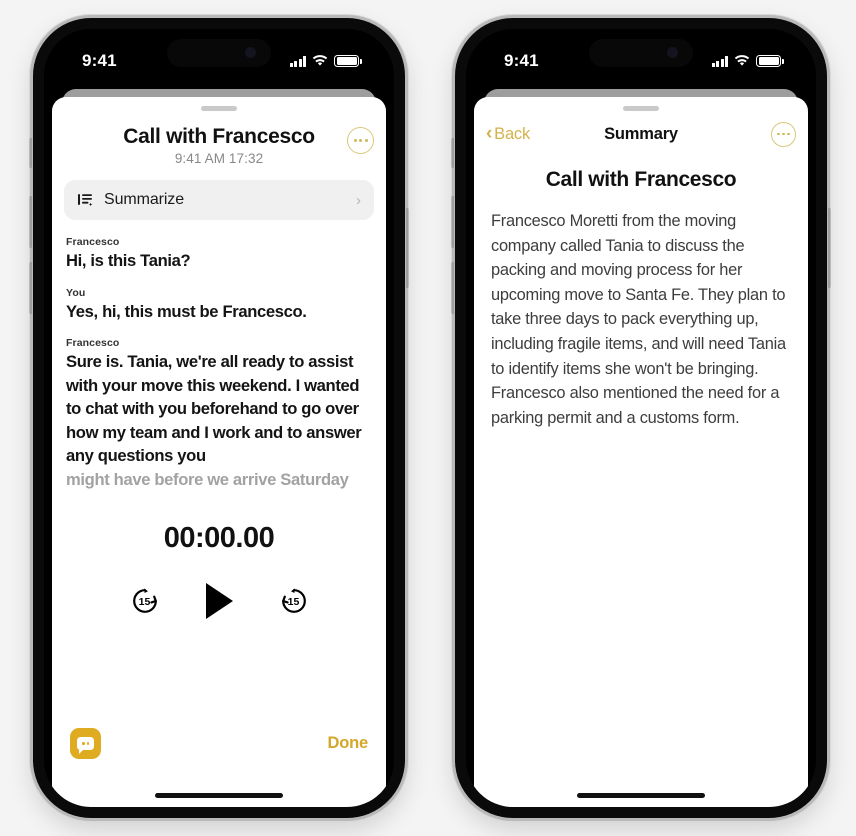  Describe the element at coordinates (219, 158) in the screenshot. I see `call-timestamp: 9:41 AM 17:32` at that location.